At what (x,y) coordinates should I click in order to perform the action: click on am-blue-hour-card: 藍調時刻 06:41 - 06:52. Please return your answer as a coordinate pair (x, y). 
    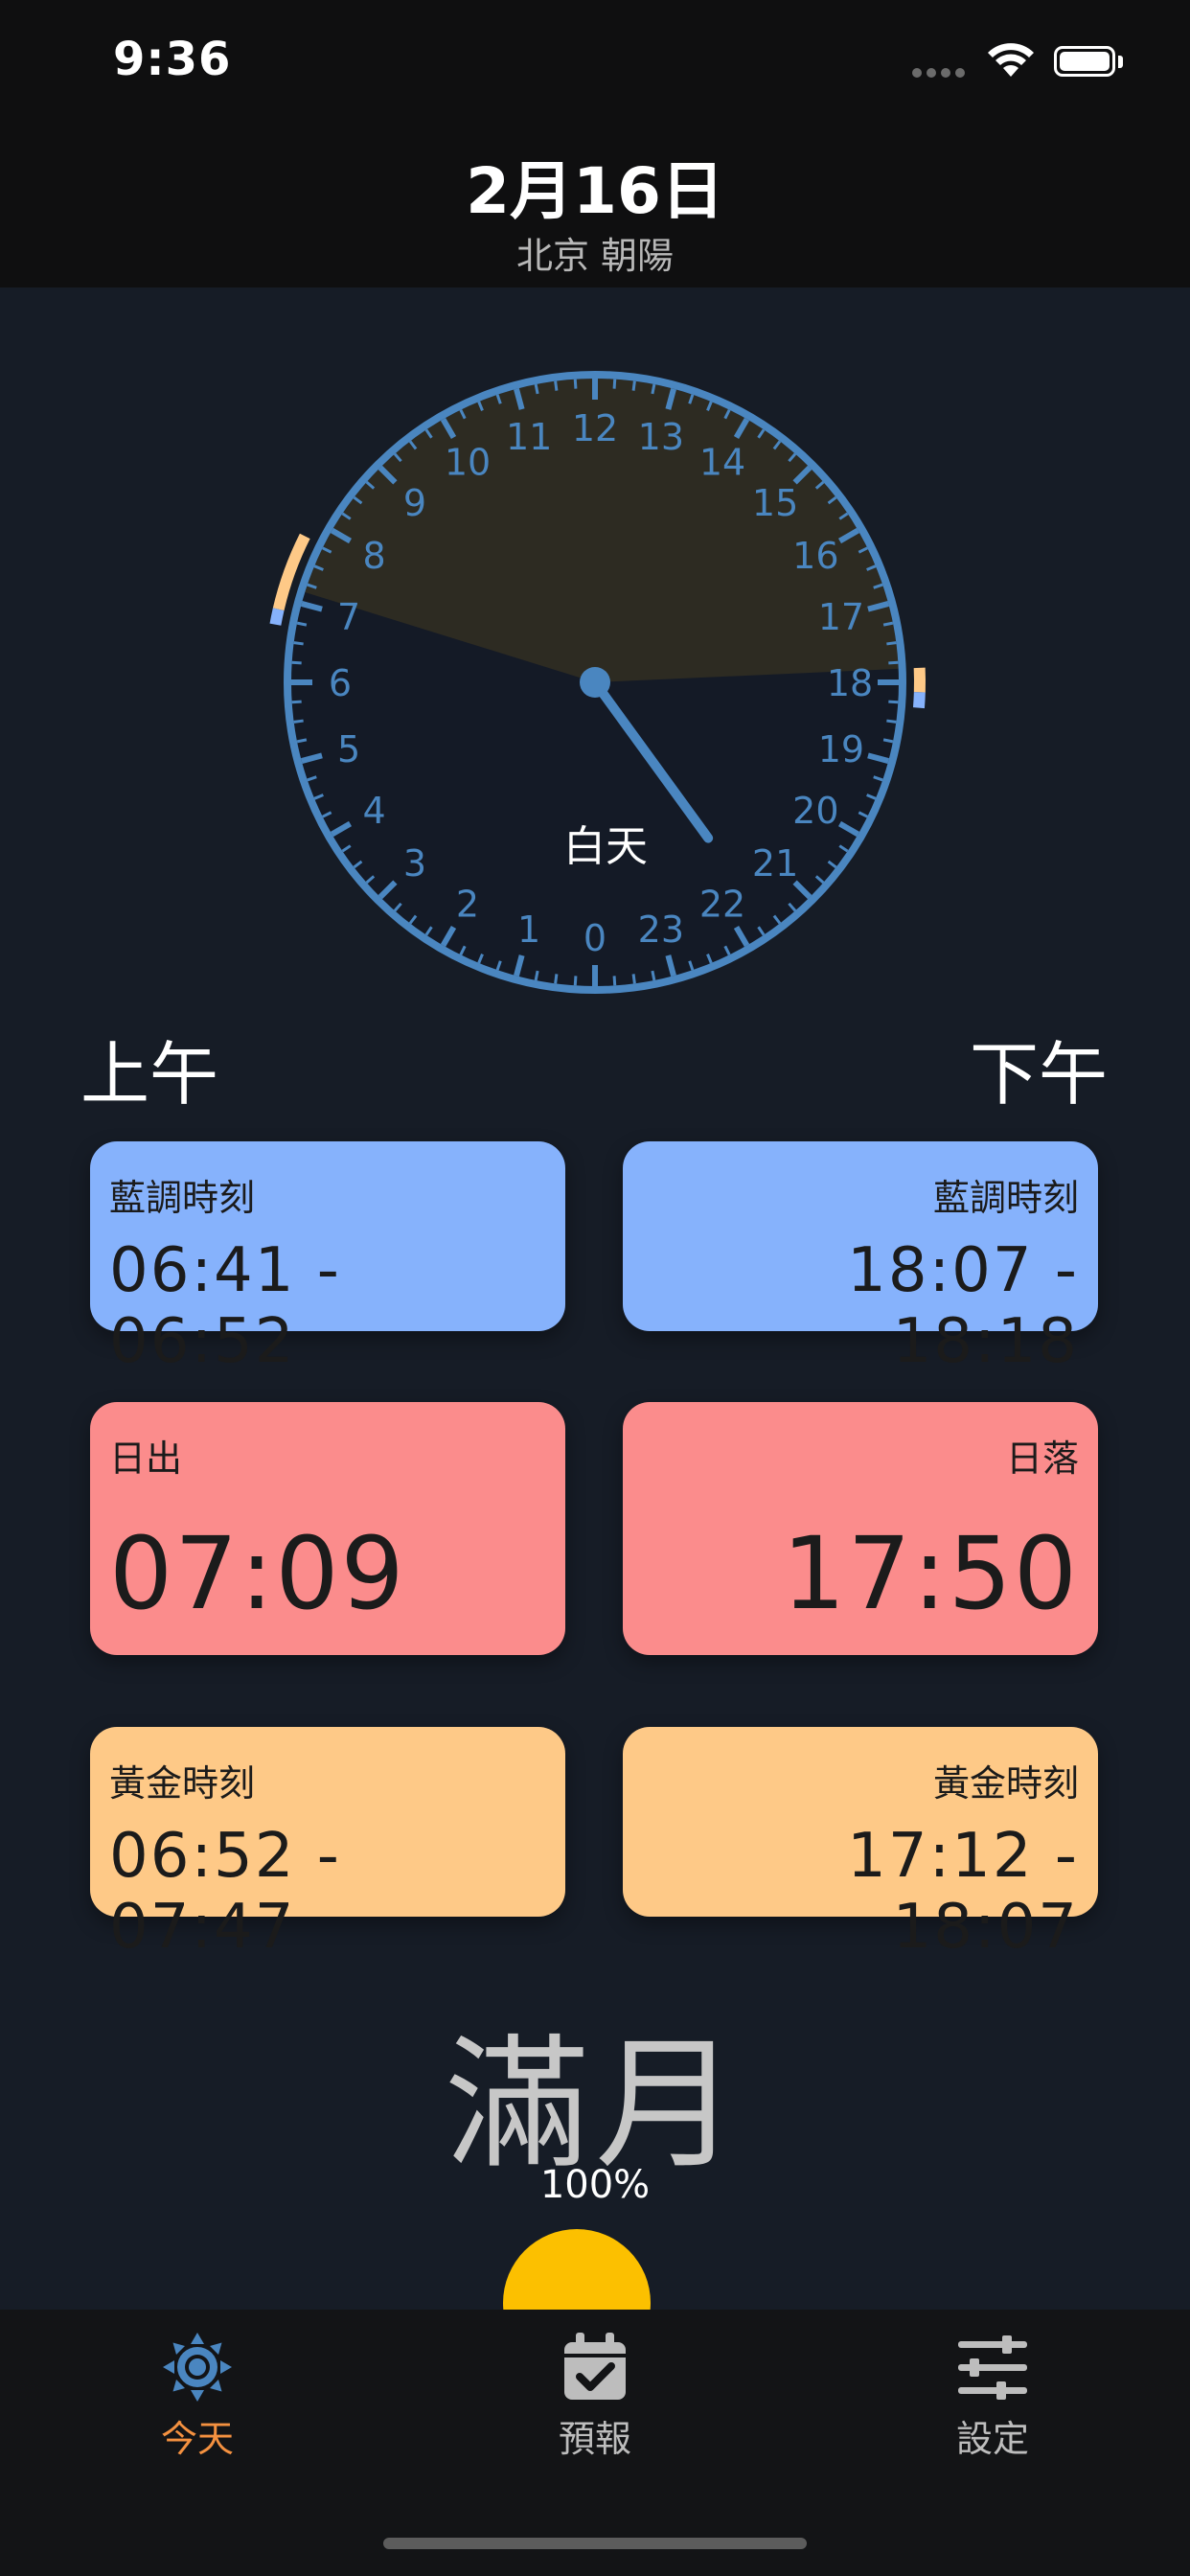
    Looking at the image, I should click on (327, 1259).